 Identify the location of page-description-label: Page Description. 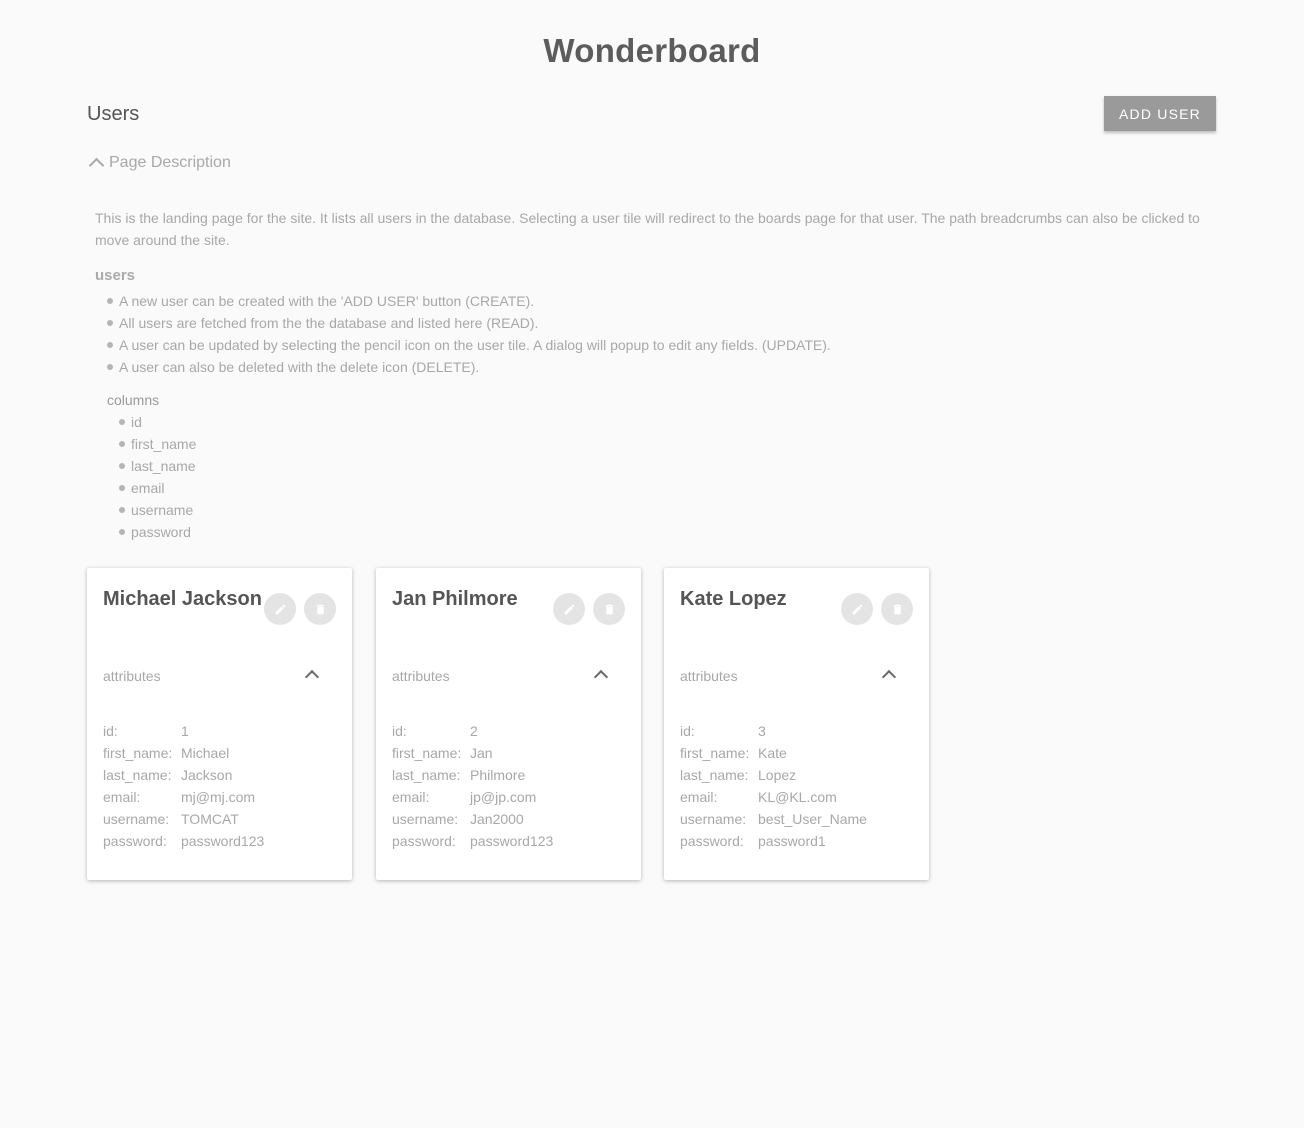
(170, 162).